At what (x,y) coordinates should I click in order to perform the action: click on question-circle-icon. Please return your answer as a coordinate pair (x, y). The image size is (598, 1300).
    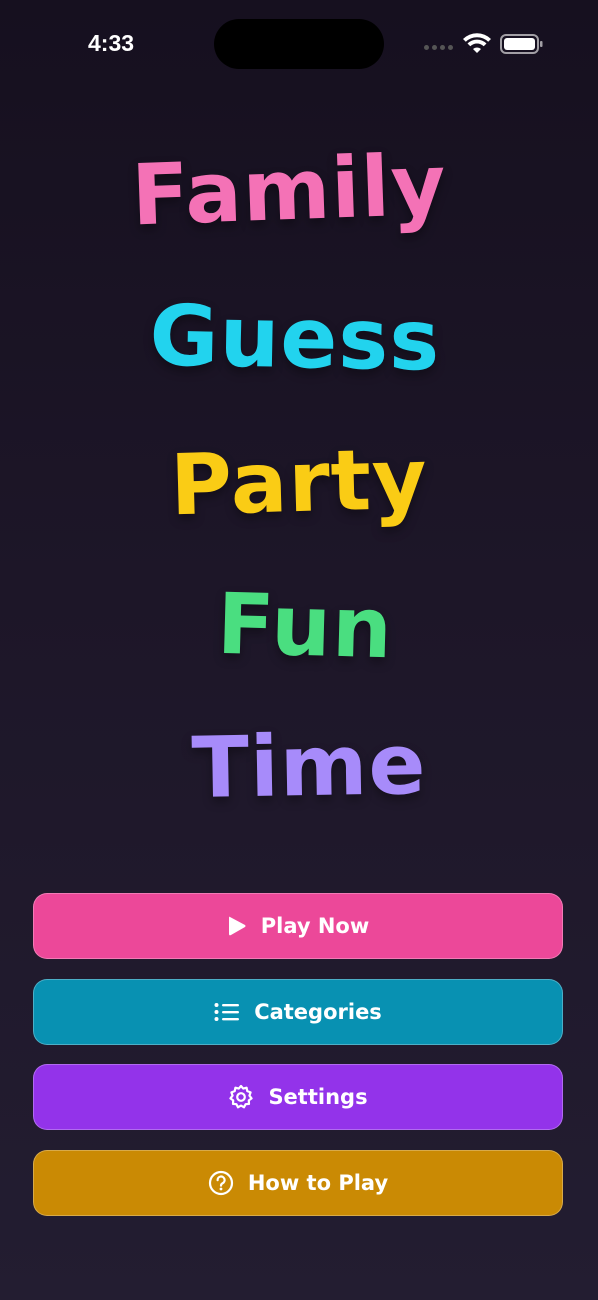
    Looking at the image, I should click on (221, 1183).